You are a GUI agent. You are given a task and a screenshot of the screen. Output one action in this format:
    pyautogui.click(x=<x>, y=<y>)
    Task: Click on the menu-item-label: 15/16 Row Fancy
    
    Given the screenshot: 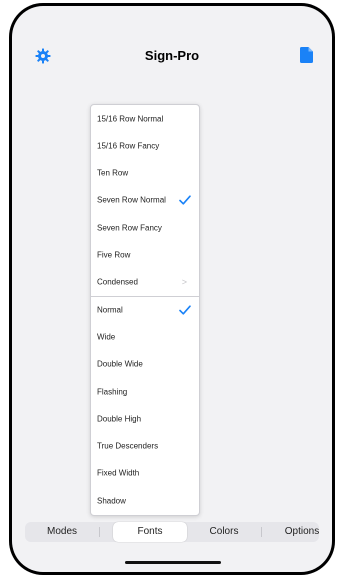 What is the action you would take?
    pyautogui.click(x=128, y=146)
    